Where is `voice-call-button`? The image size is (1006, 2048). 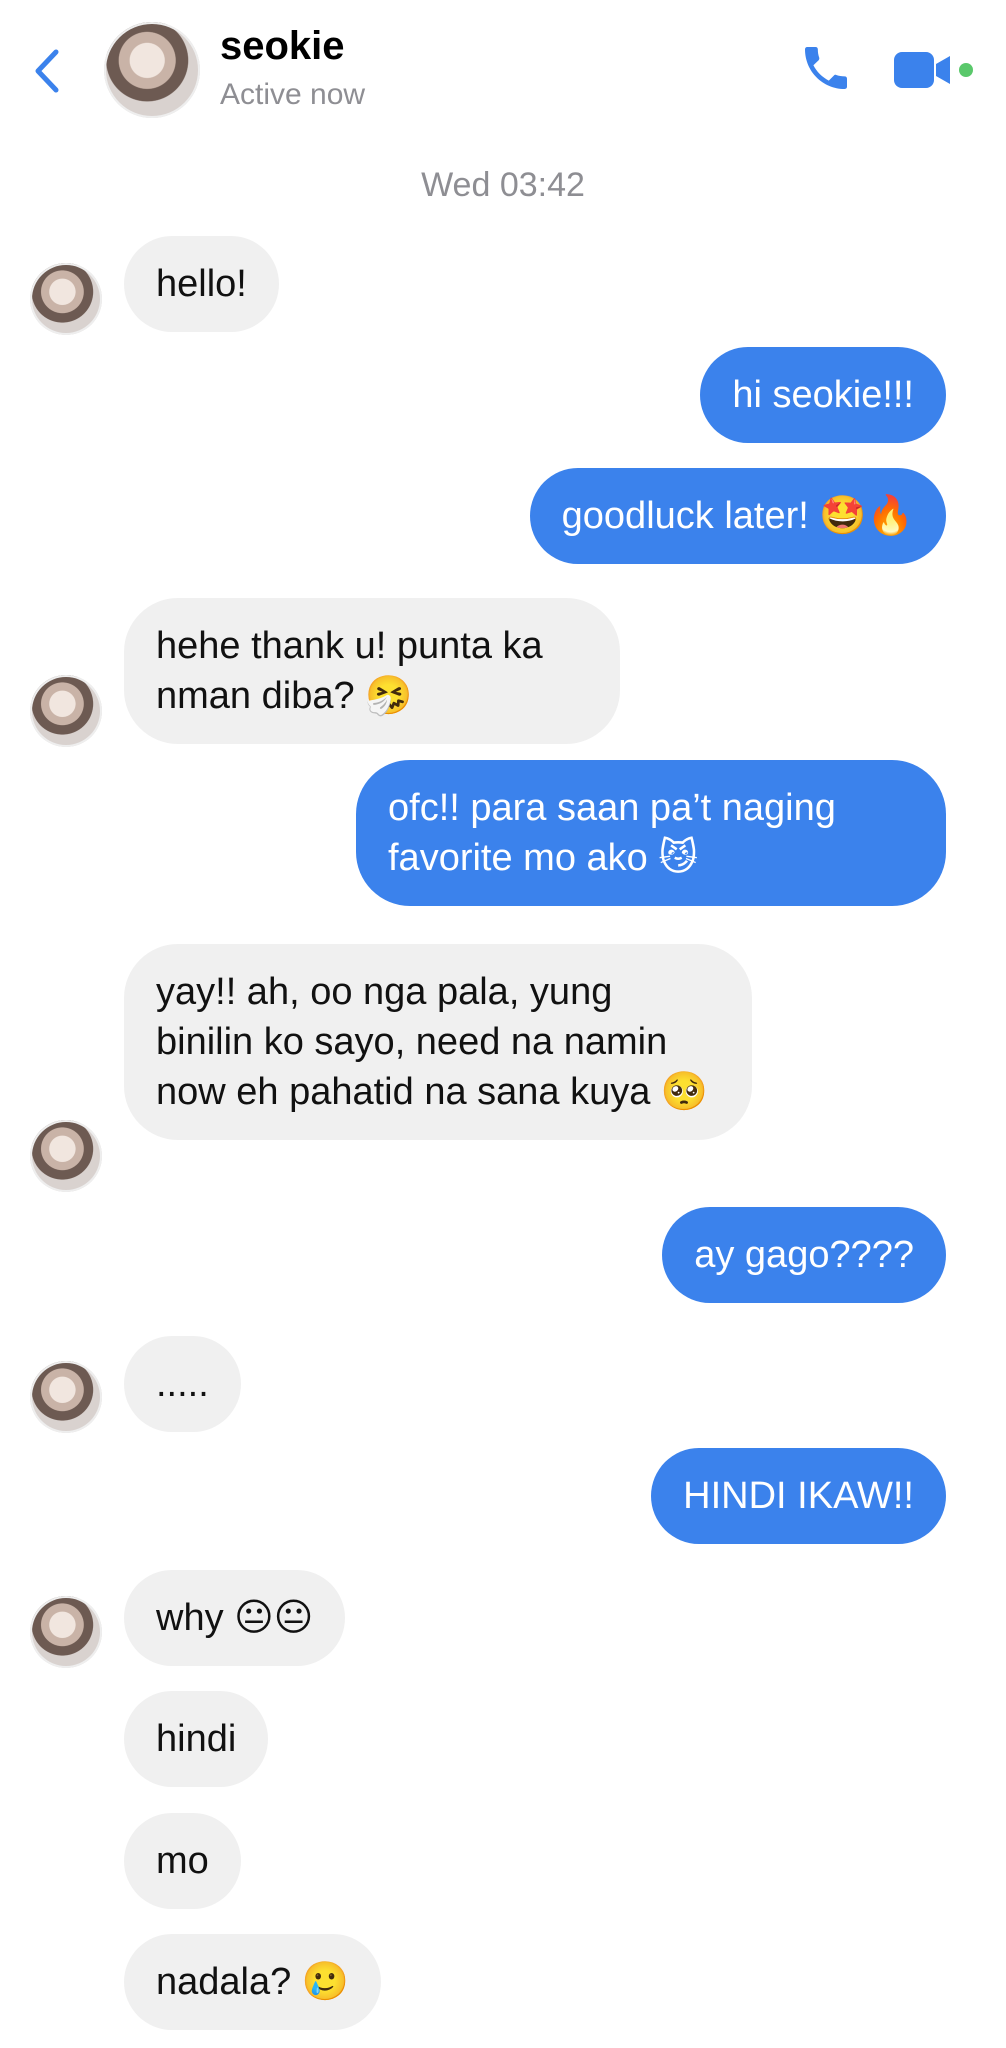
voice-call-button is located at coordinates (826, 68).